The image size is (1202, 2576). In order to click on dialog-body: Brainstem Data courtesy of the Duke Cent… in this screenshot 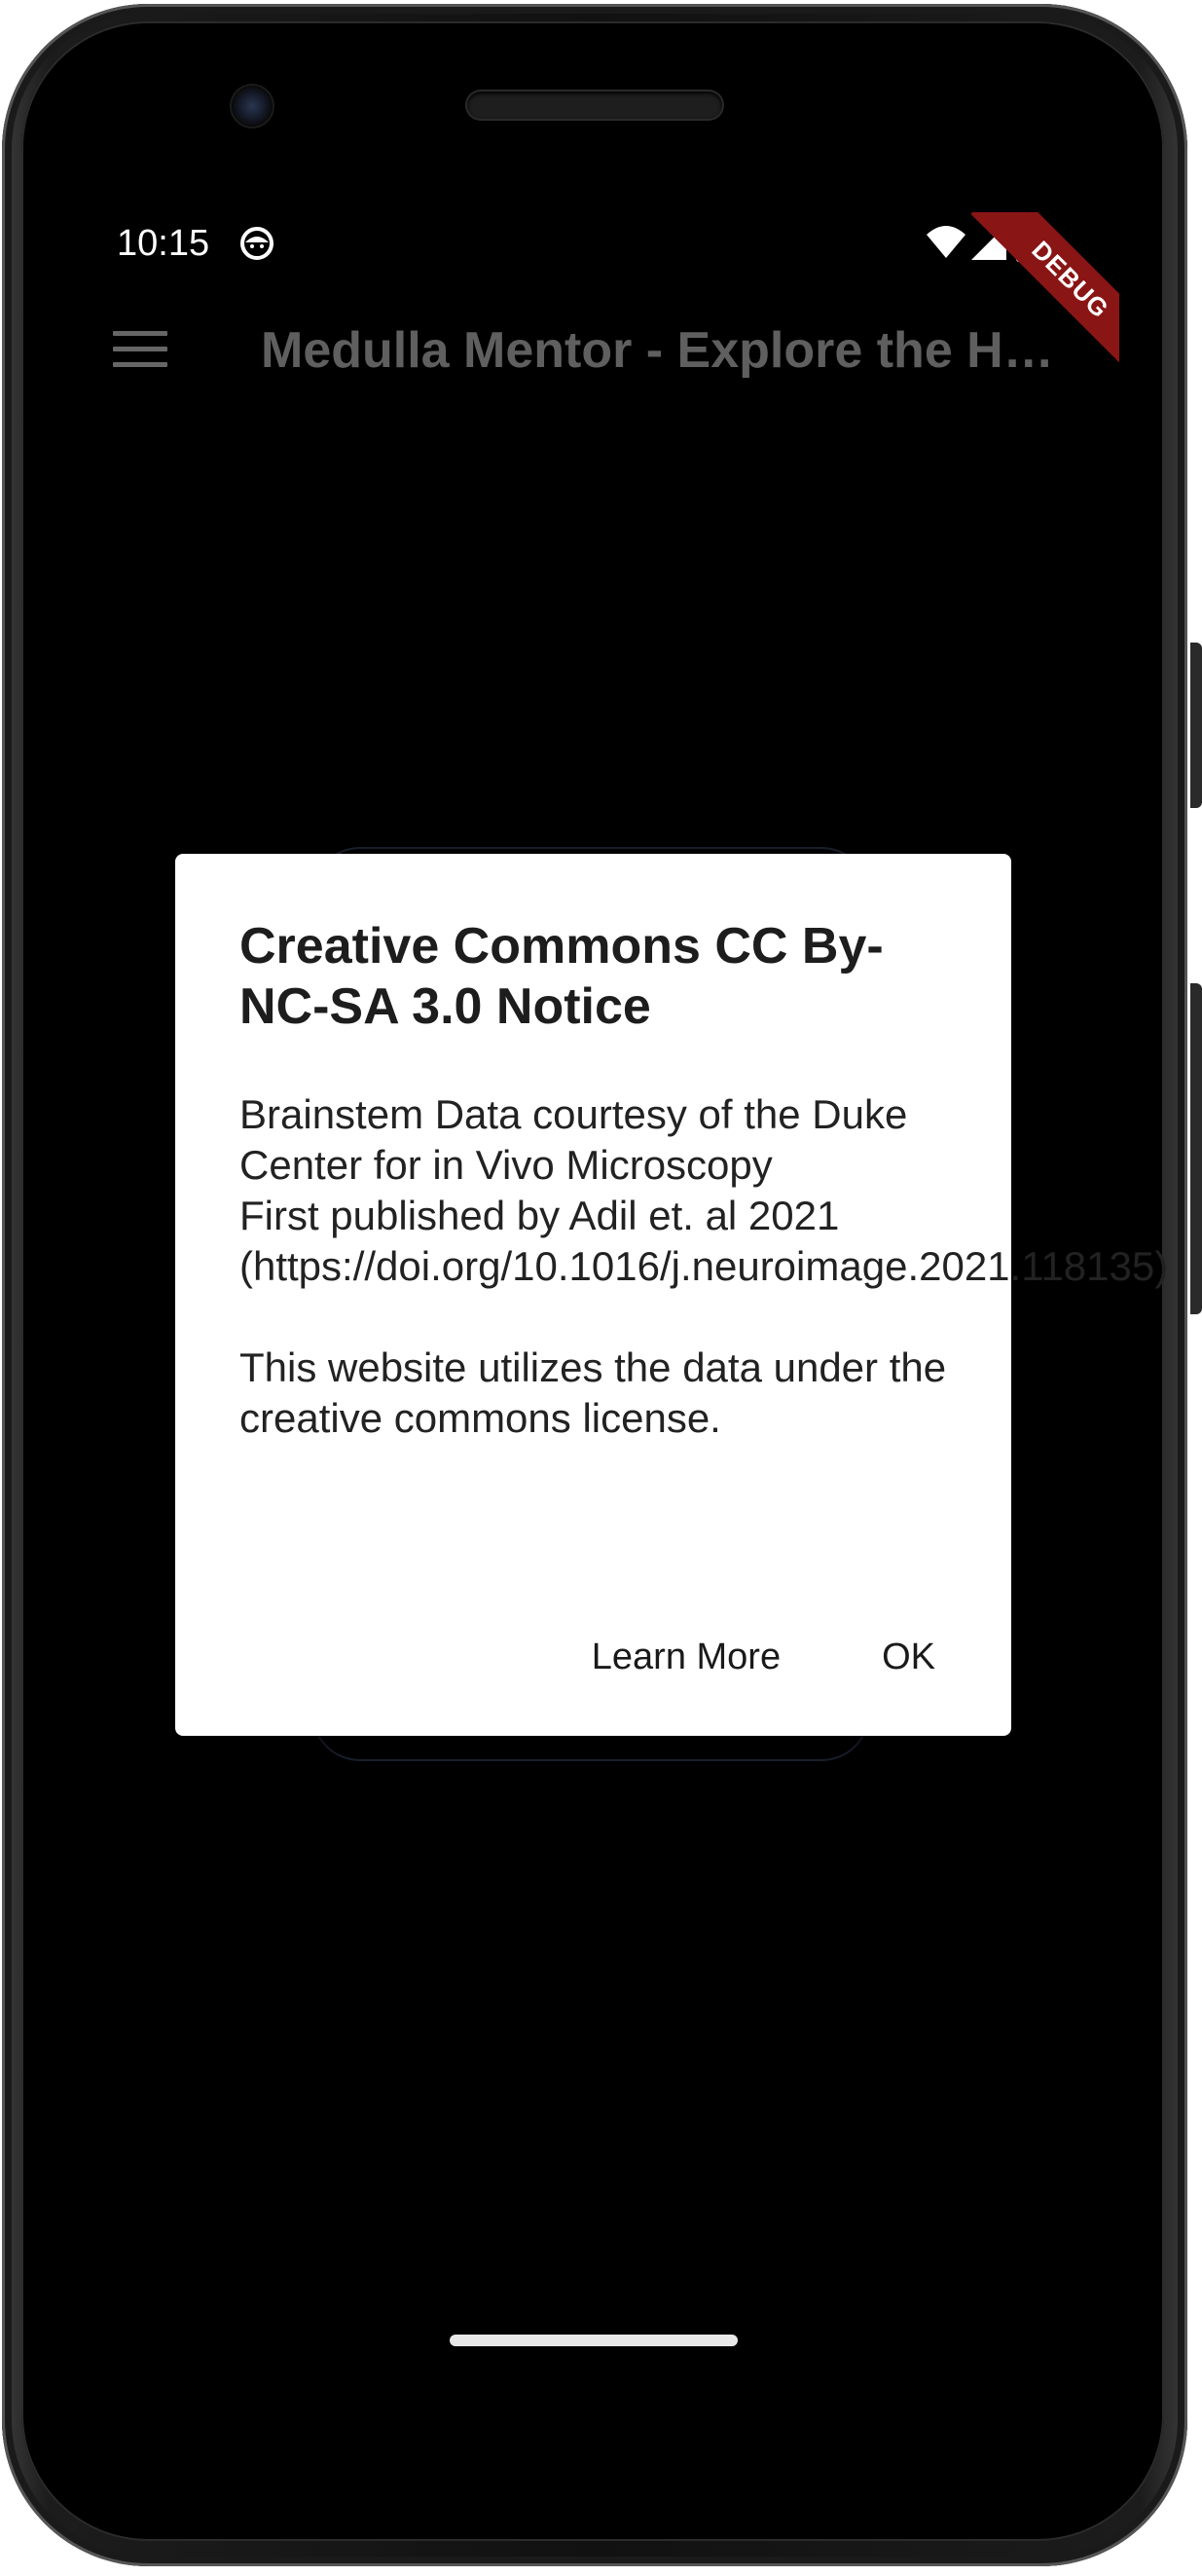, I will do `click(704, 1266)`.